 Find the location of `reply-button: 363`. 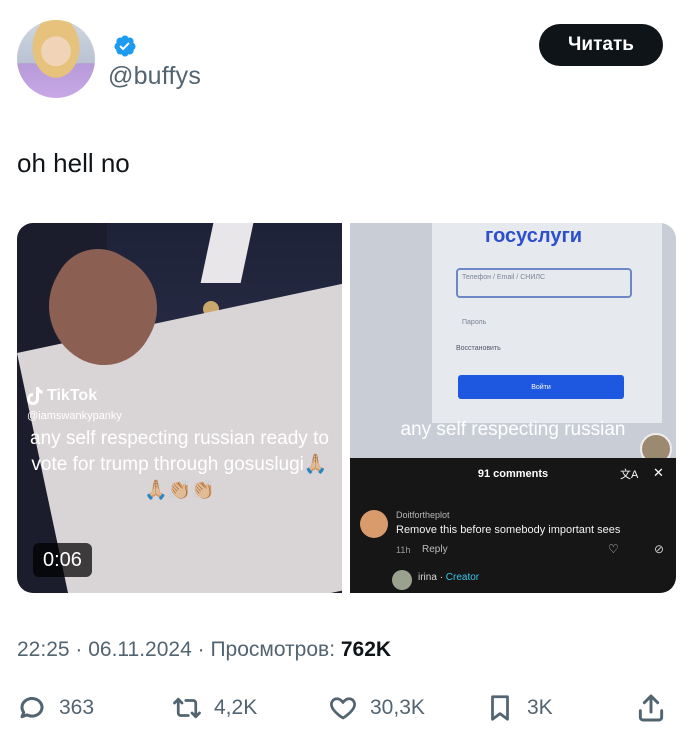

reply-button: 363 is located at coordinates (55, 708).